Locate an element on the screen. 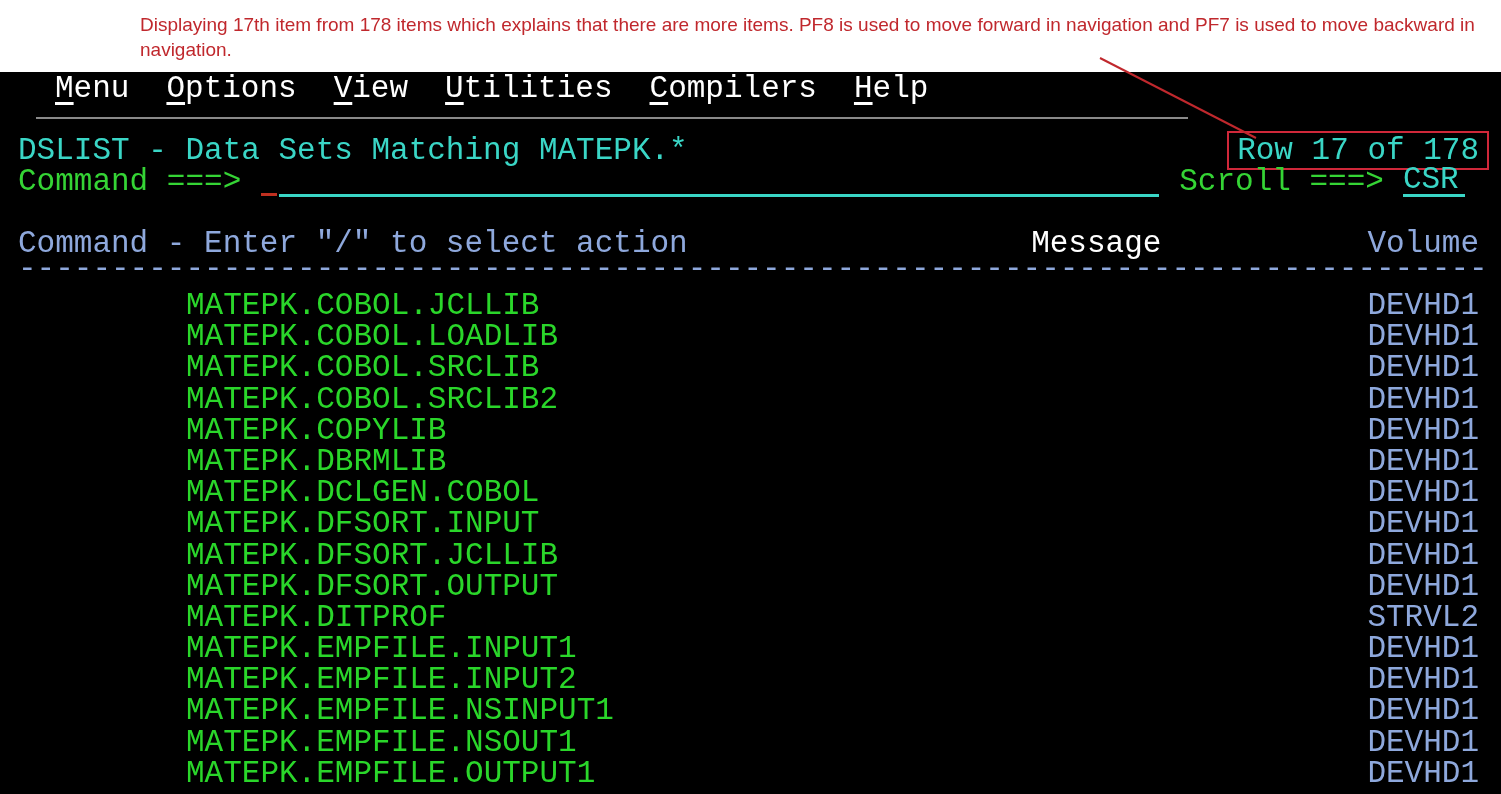 The height and width of the screenshot is (794, 1501). menu-item: View is located at coordinates (371, 88).